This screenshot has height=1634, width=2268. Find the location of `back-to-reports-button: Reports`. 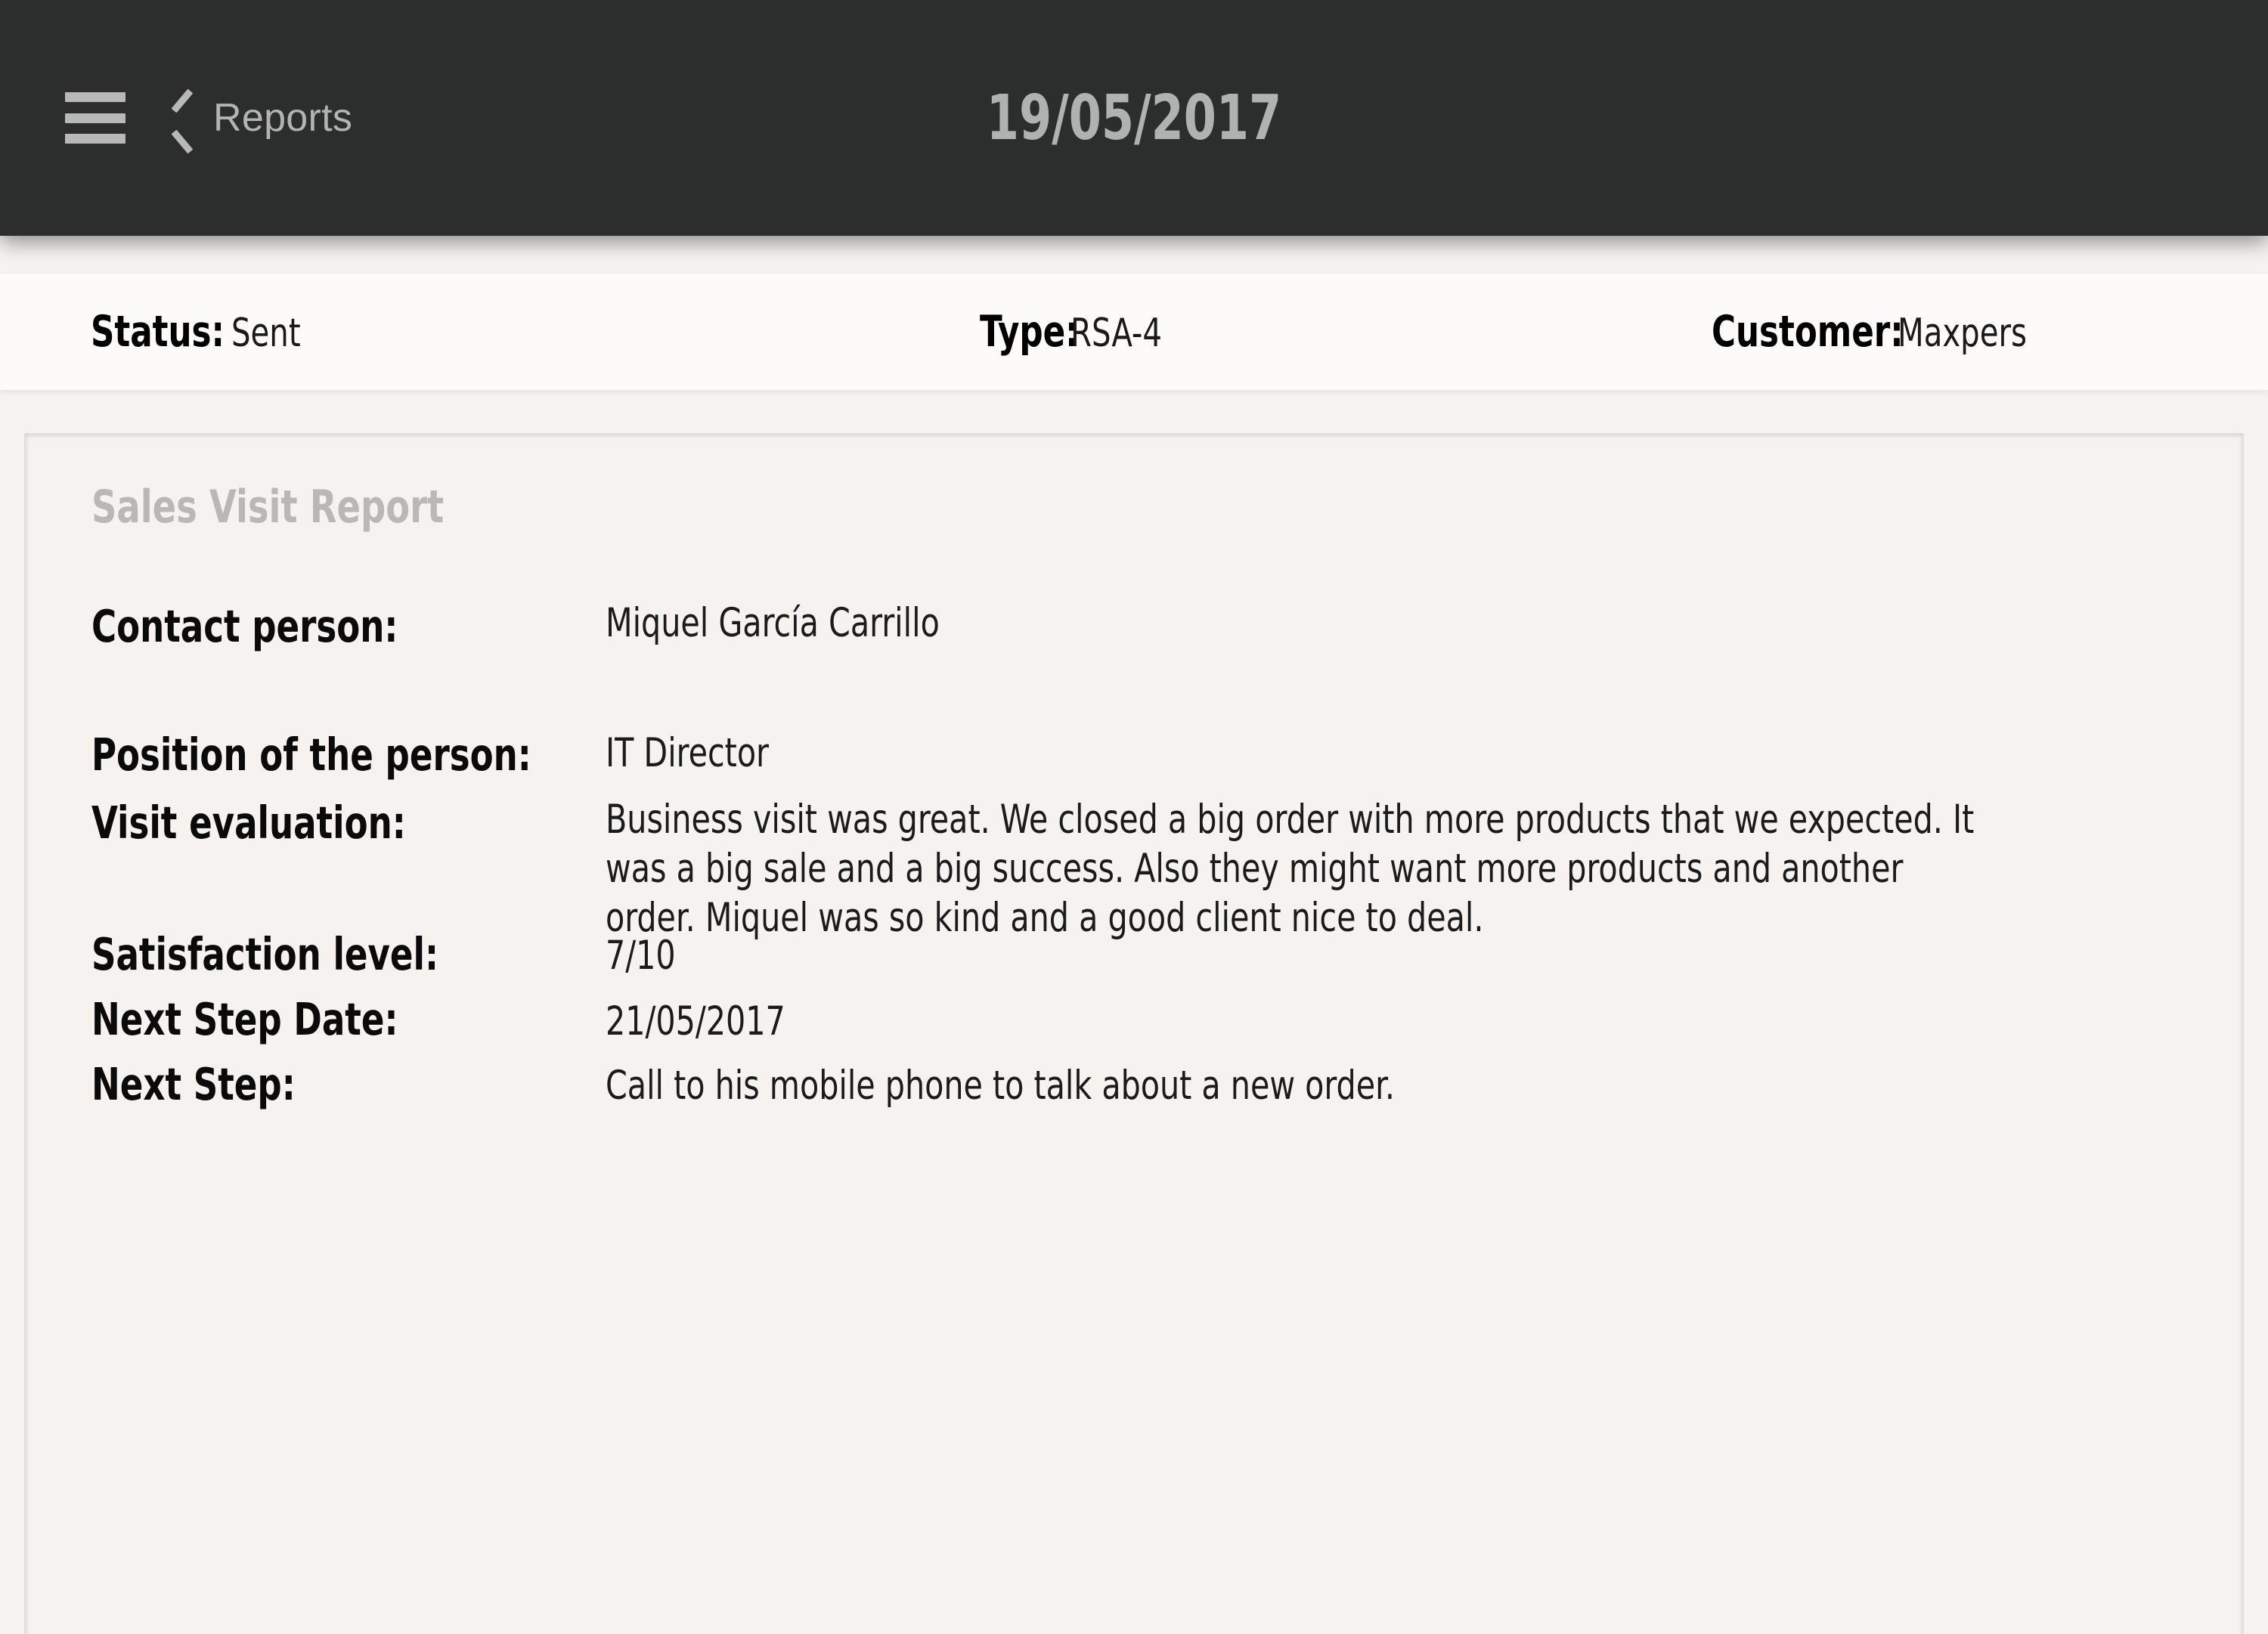

back-to-reports-button: Reports is located at coordinates (261, 118).